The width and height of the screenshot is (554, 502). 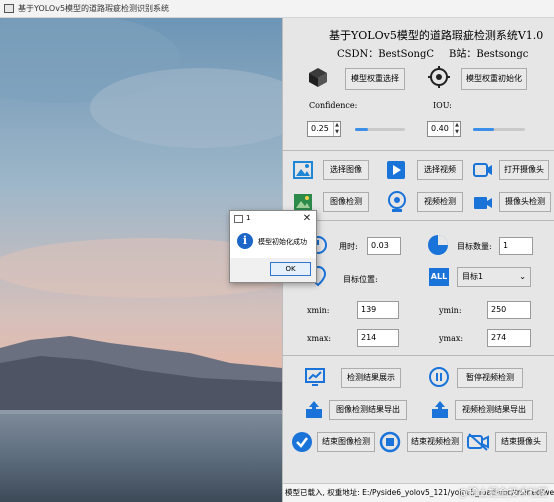 What do you see at coordinates (450, 310) in the screenshot?
I see `ymin-label: ymin:` at bounding box center [450, 310].